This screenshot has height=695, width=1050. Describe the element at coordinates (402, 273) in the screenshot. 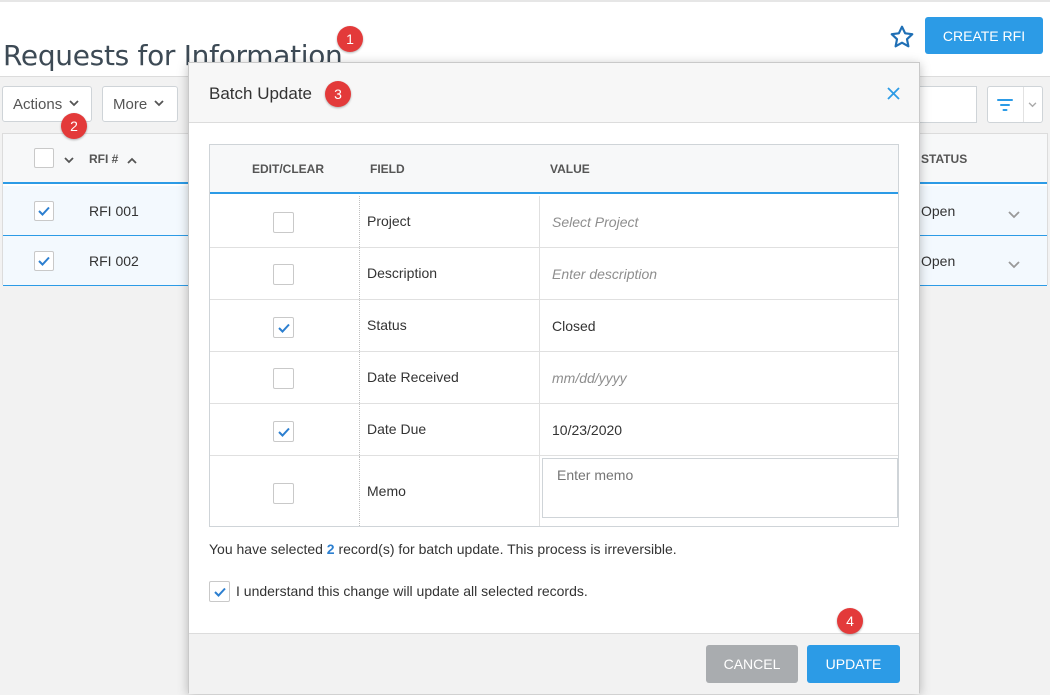

I see `field-label: Description` at that location.